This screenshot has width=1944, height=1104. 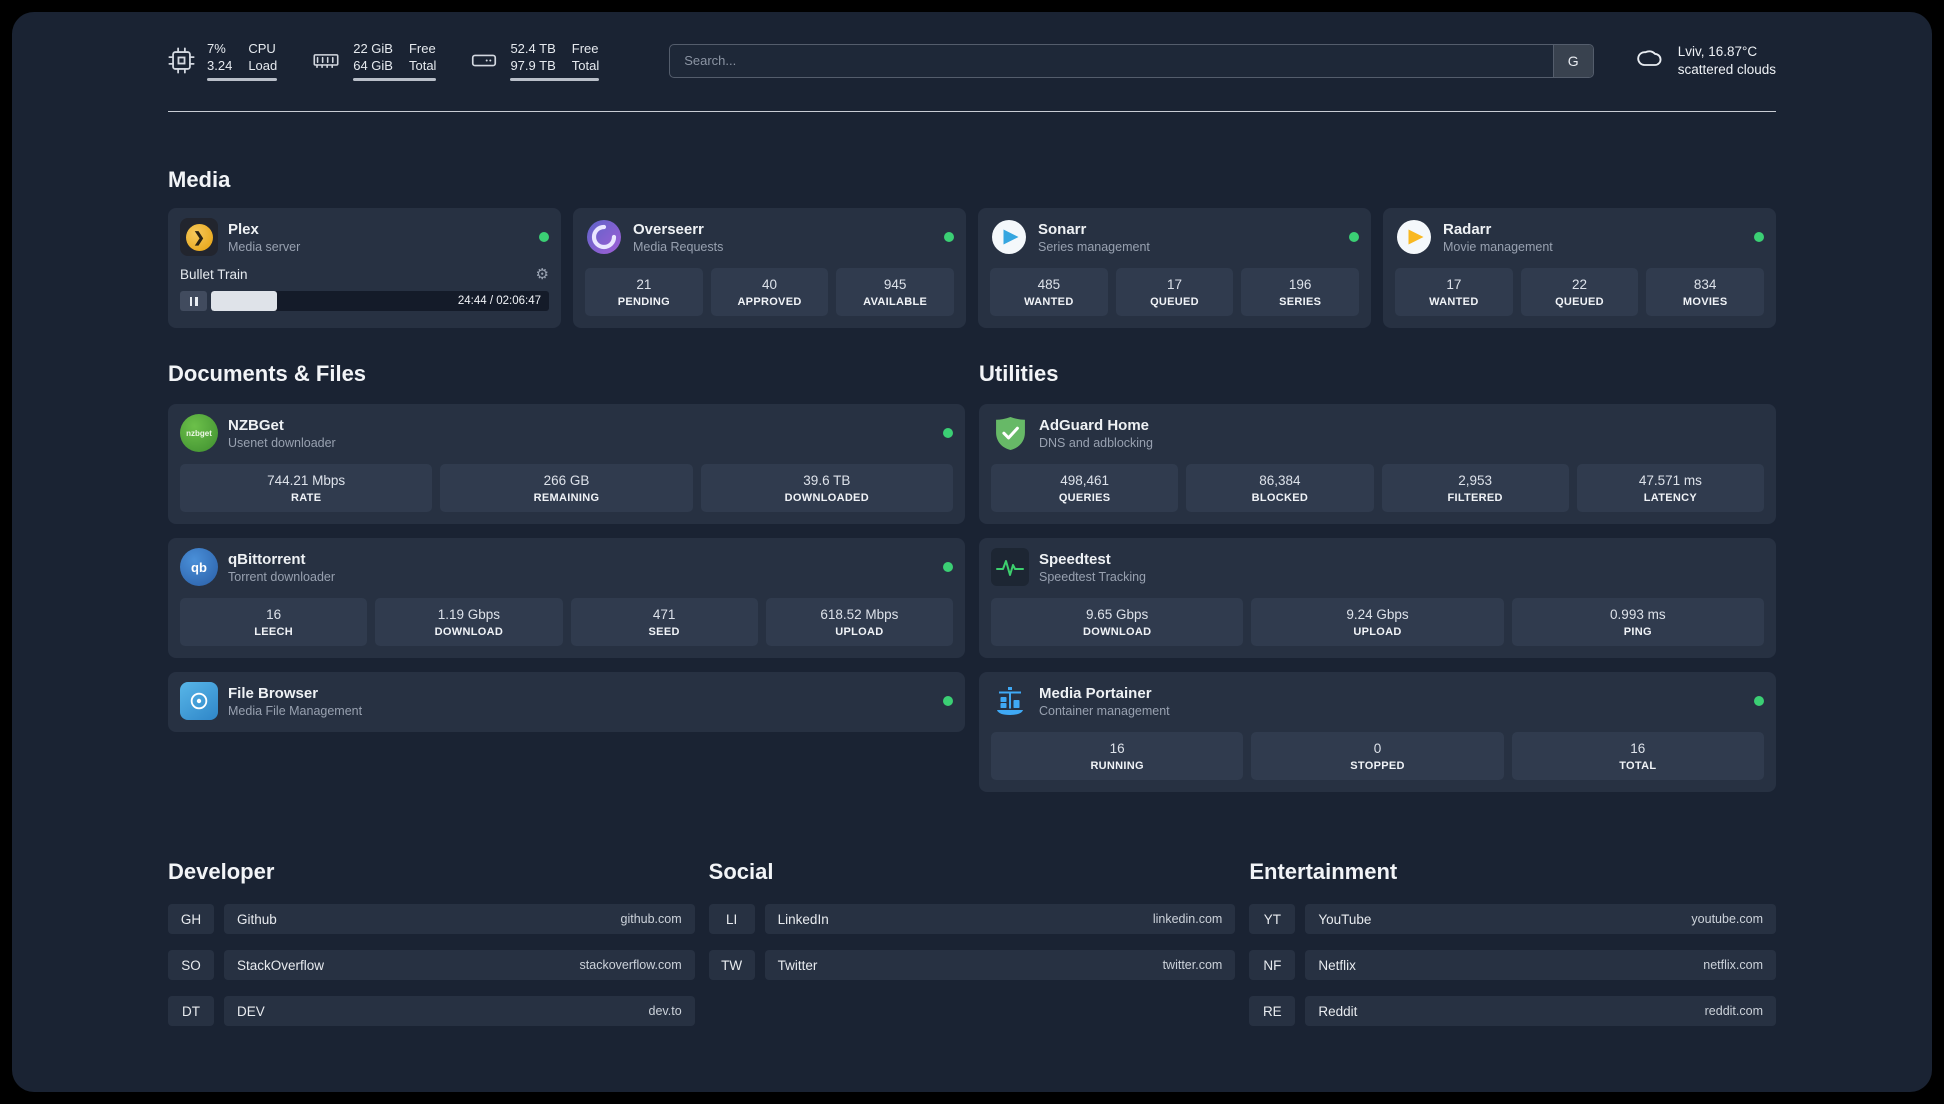 What do you see at coordinates (1648, 60) in the screenshot?
I see `cloud-icon` at bounding box center [1648, 60].